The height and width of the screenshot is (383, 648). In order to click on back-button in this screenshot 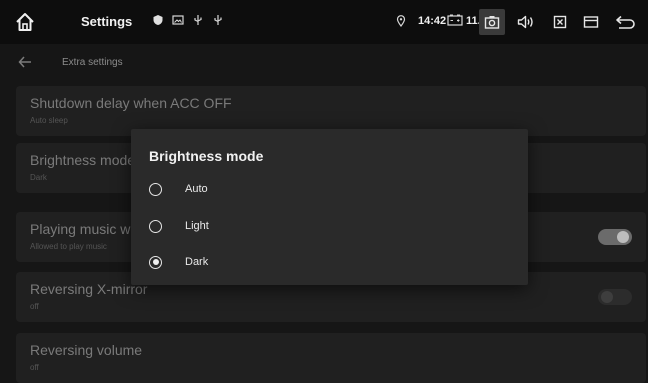, I will do `click(626, 22)`.